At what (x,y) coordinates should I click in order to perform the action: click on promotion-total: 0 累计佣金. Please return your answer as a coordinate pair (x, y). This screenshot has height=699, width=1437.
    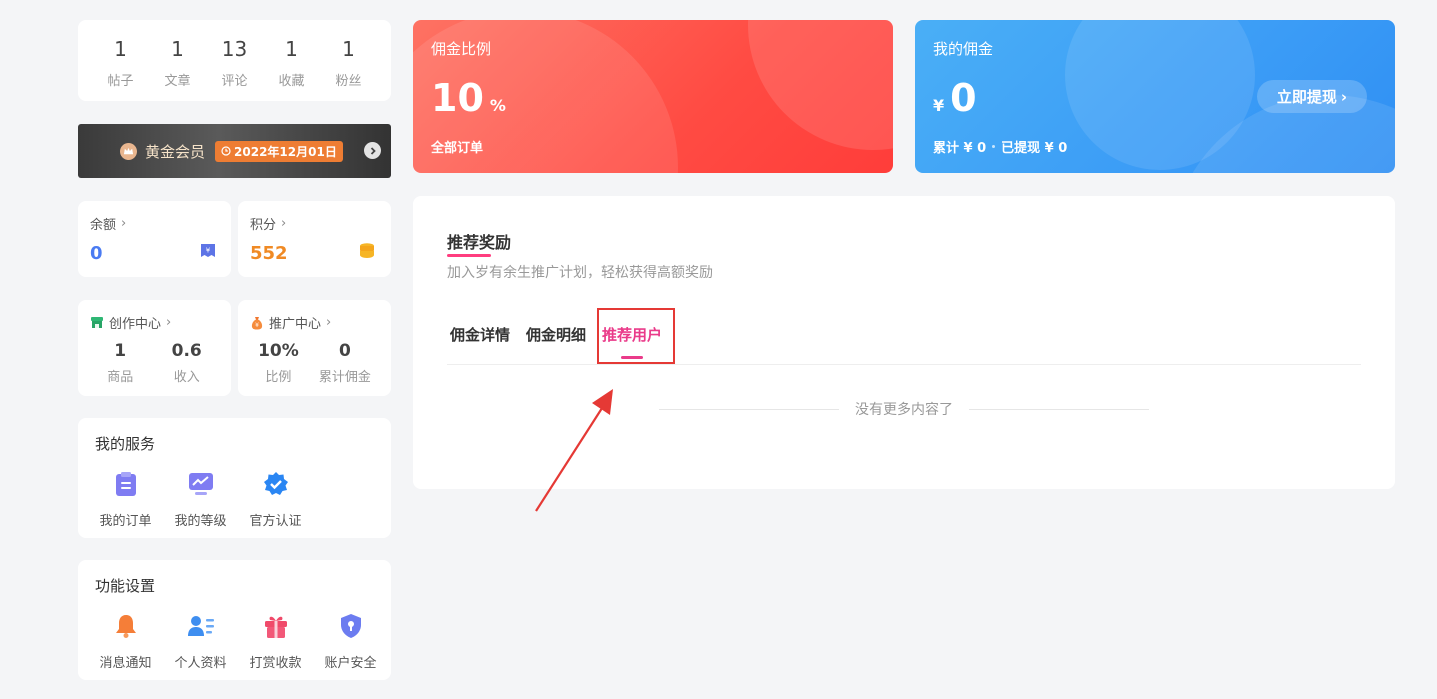
    Looking at the image, I should click on (345, 363).